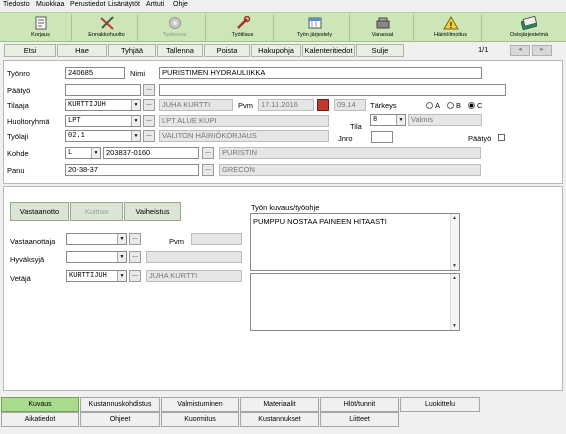  What do you see at coordinates (196, 105) in the screenshot?
I see `tilaaja-name-field: JUHA KURTTI` at bounding box center [196, 105].